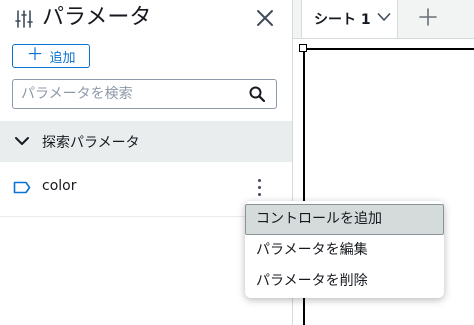  I want to click on parameter-name: color, so click(59, 186).